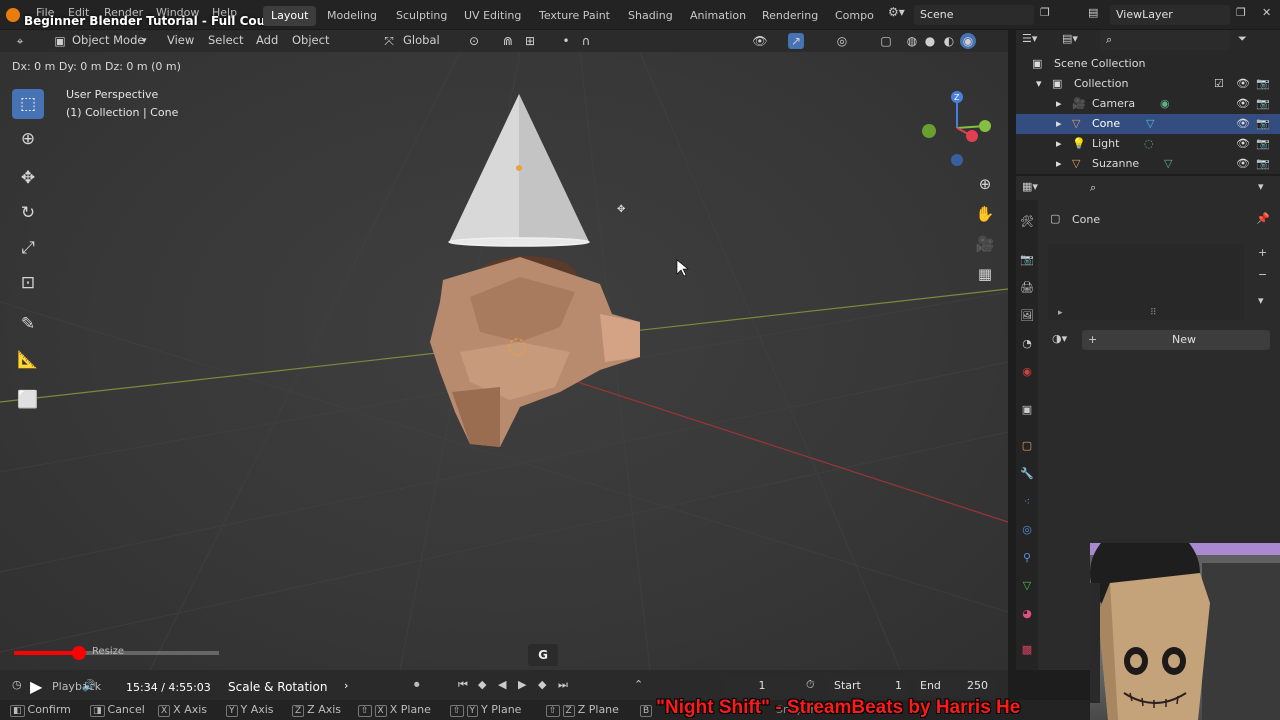 This screenshot has height=720, width=1280. What do you see at coordinates (28, 139) in the screenshot?
I see `cursor-tool: ⊕` at bounding box center [28, 139].